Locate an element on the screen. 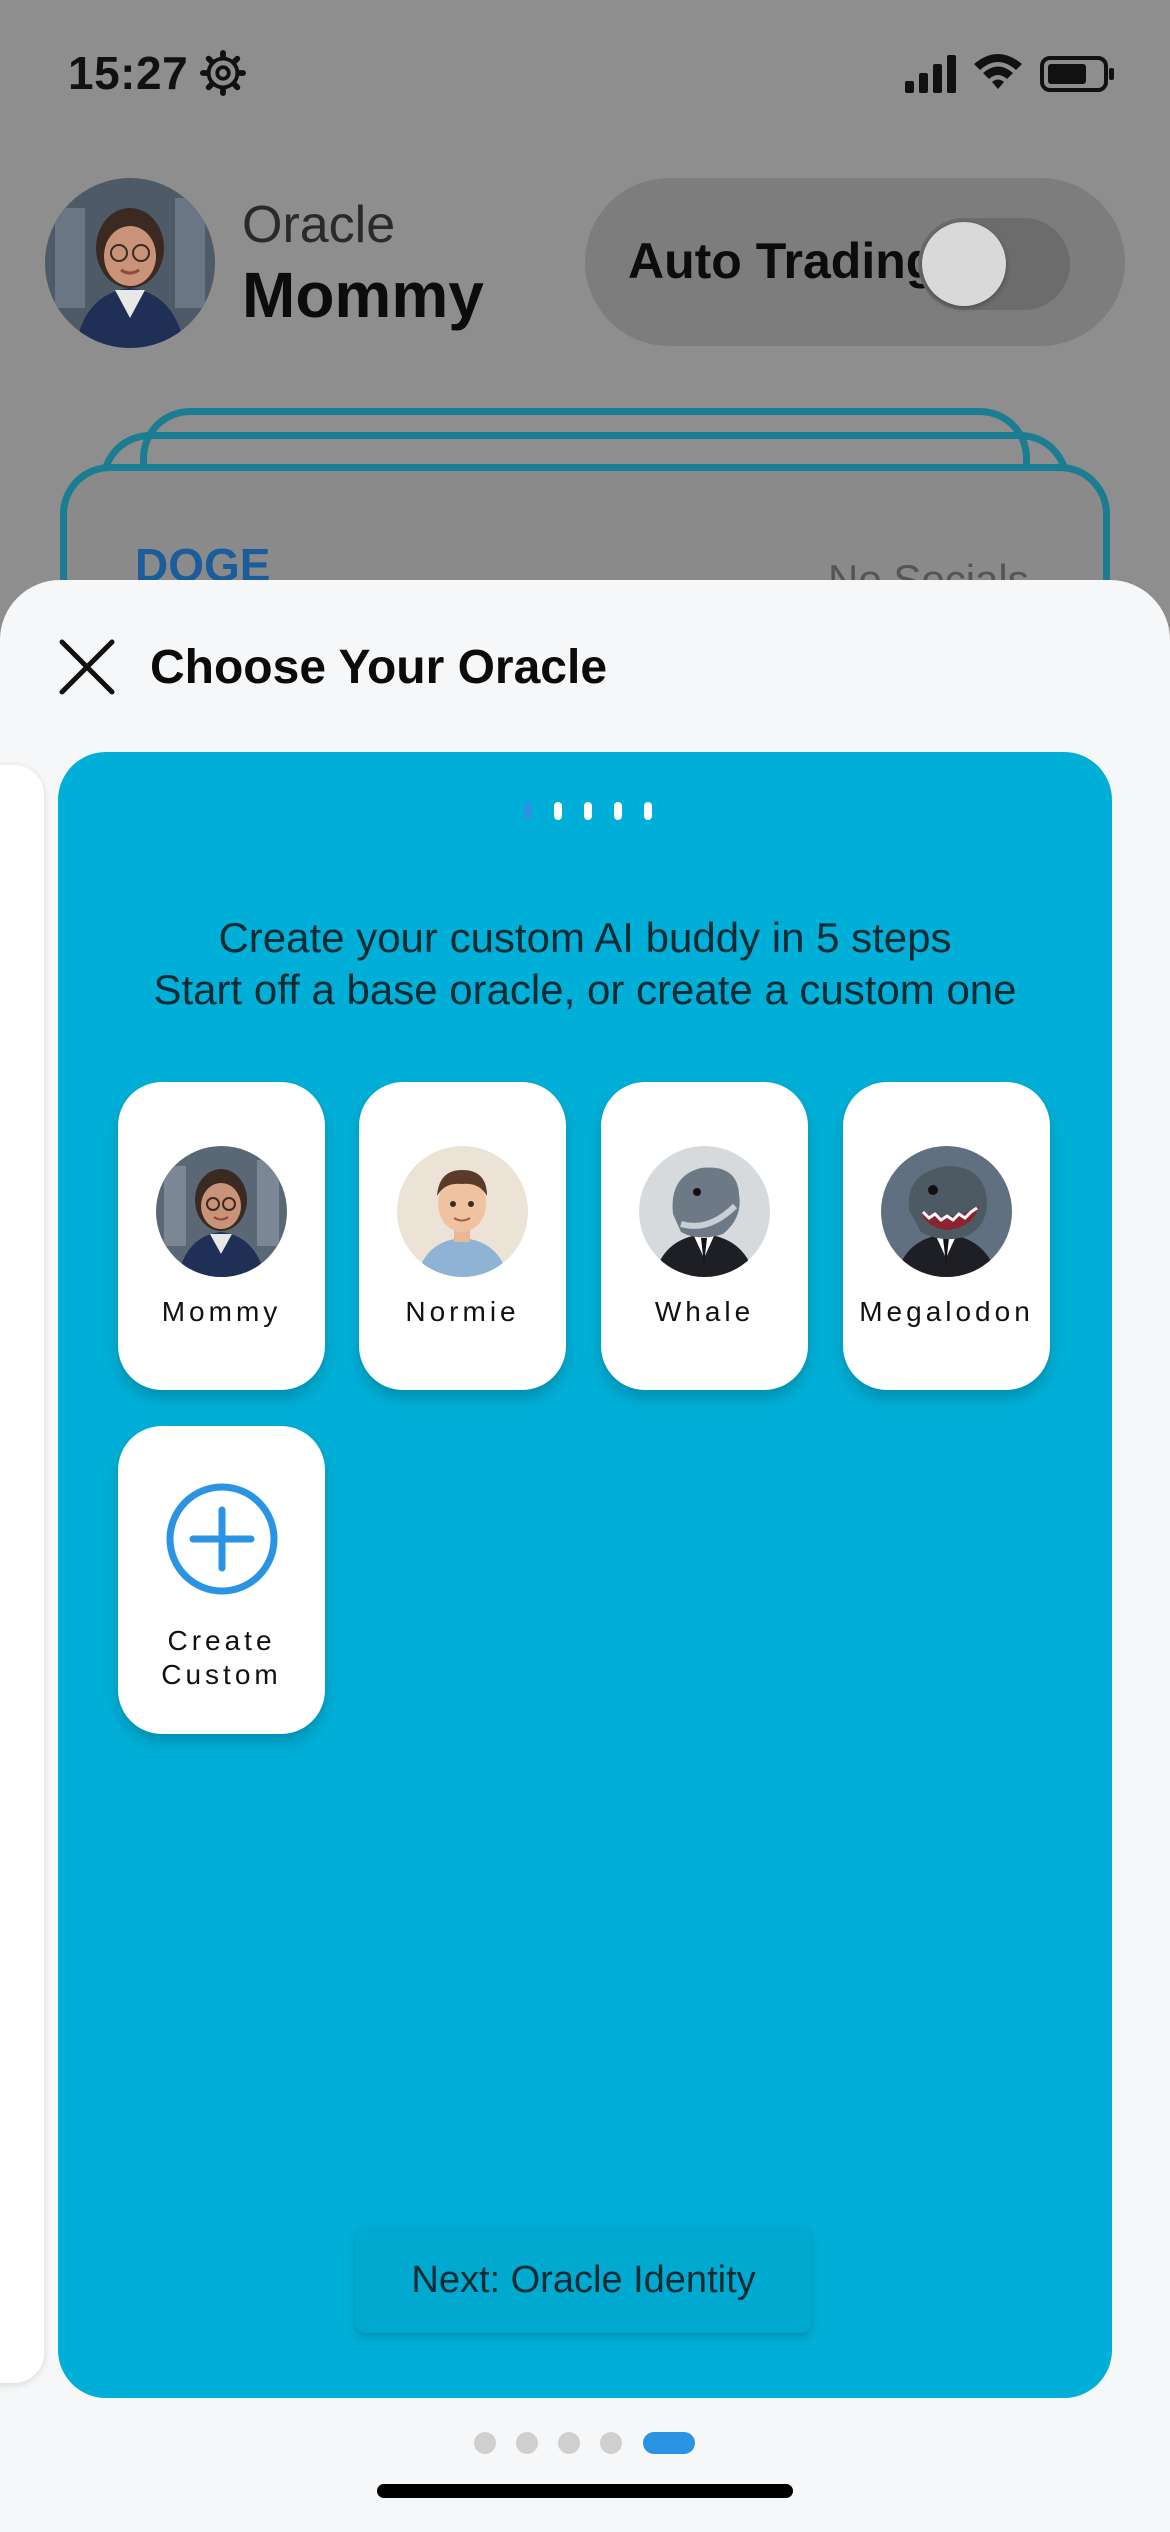 This screenshot has width=1170, height=2532. create-custom-line-1: Create is located at coordinates (221, 1640).